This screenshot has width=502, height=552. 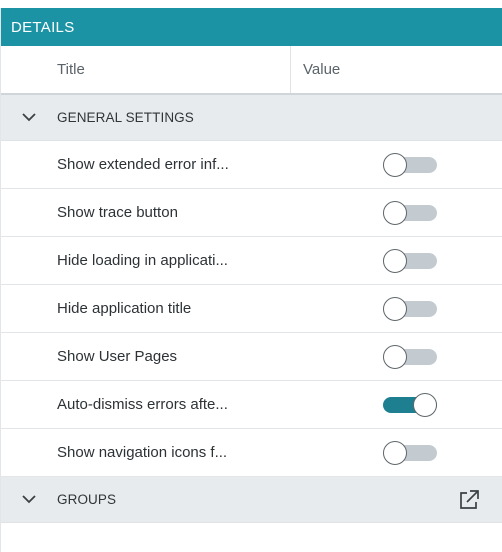 What do you see at coordinates (146, 69) in the screenshot?
I see `column-header-title: Title` at bounding box center [146, 69].